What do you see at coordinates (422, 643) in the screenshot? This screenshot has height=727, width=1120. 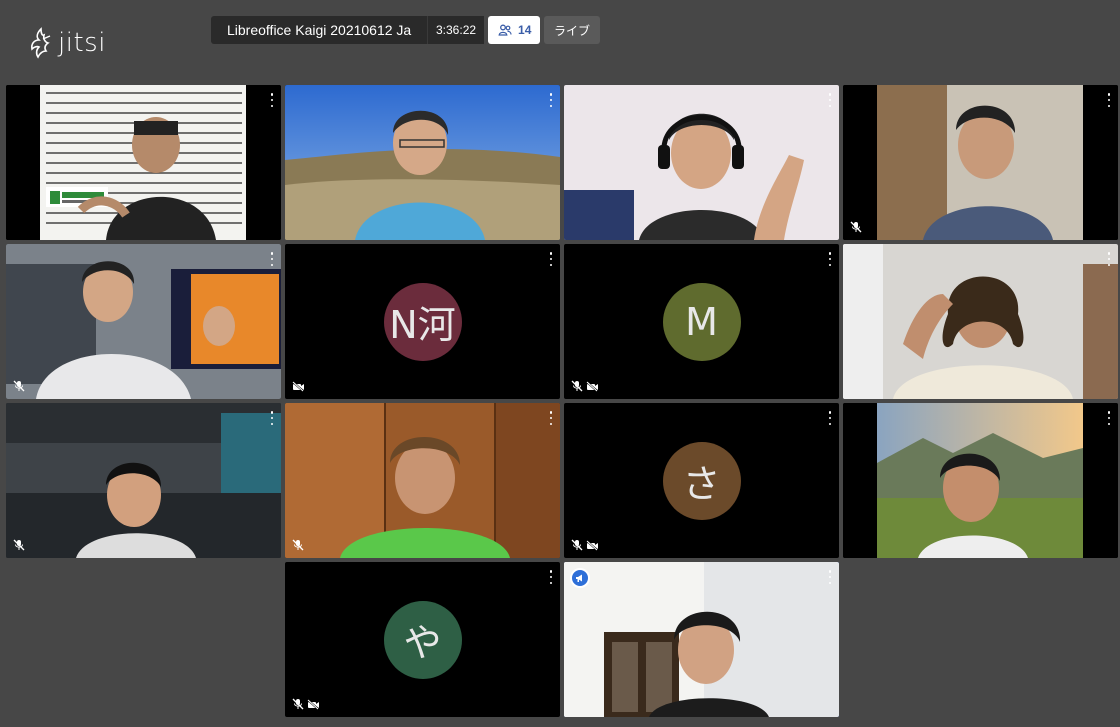 I see `avatar-initials: や` at bounding box center [422, 643].